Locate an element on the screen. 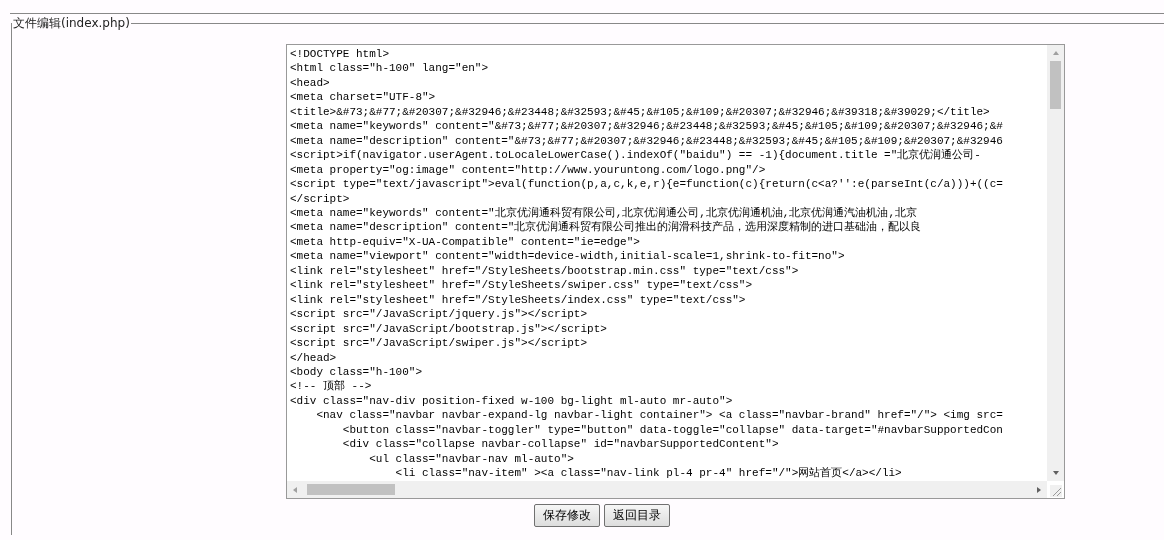 This screenshot has width=1164, height=540. code-line: <title>&#73;&#77;&#20307;&#32946;&#23448;&#32593;&#45;&#105;&#109;&#20307;&#32946;&#39318;&#39029;</title> is located at coordinates (640, 112).